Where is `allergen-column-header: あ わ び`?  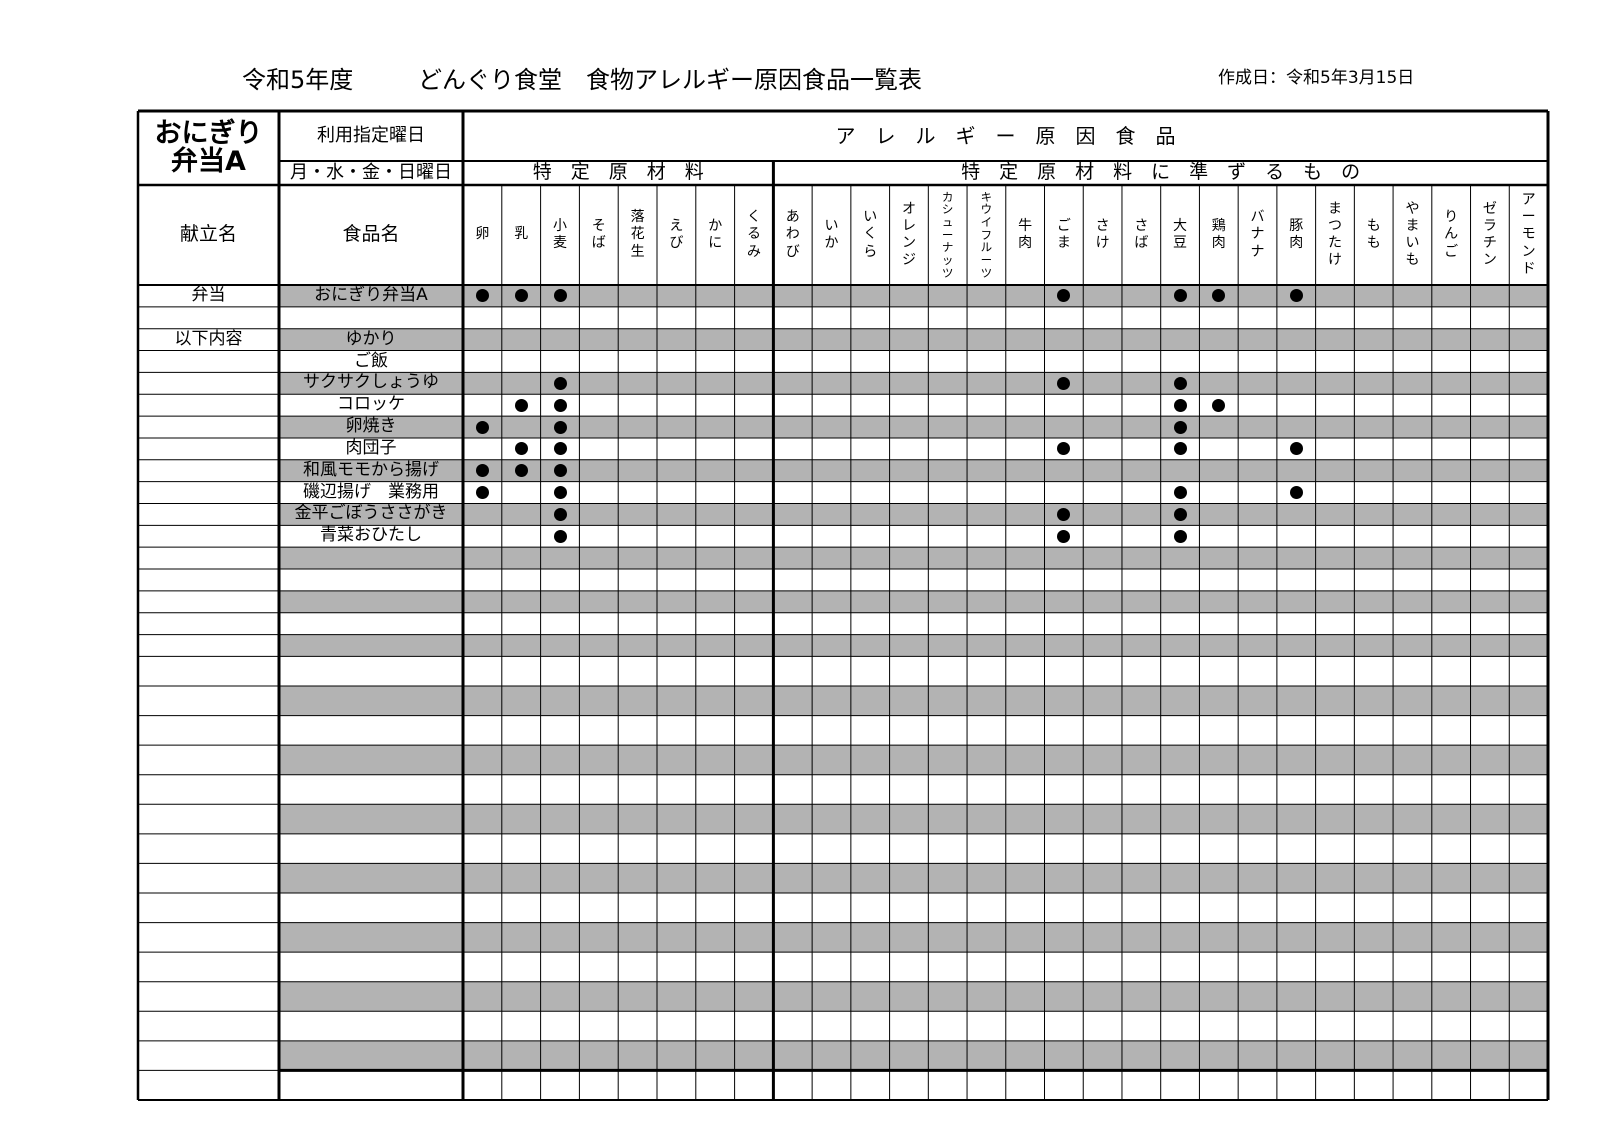 allergen-column-header: あ わ び is located at coordinates (792, 234).